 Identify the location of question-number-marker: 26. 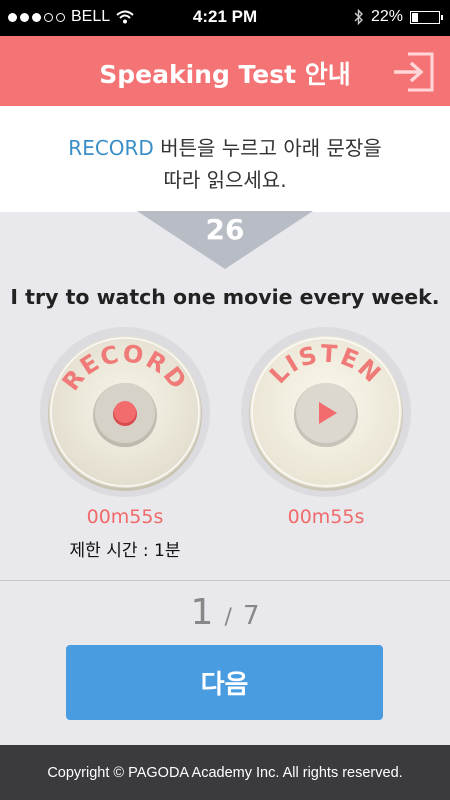
(225, 241).